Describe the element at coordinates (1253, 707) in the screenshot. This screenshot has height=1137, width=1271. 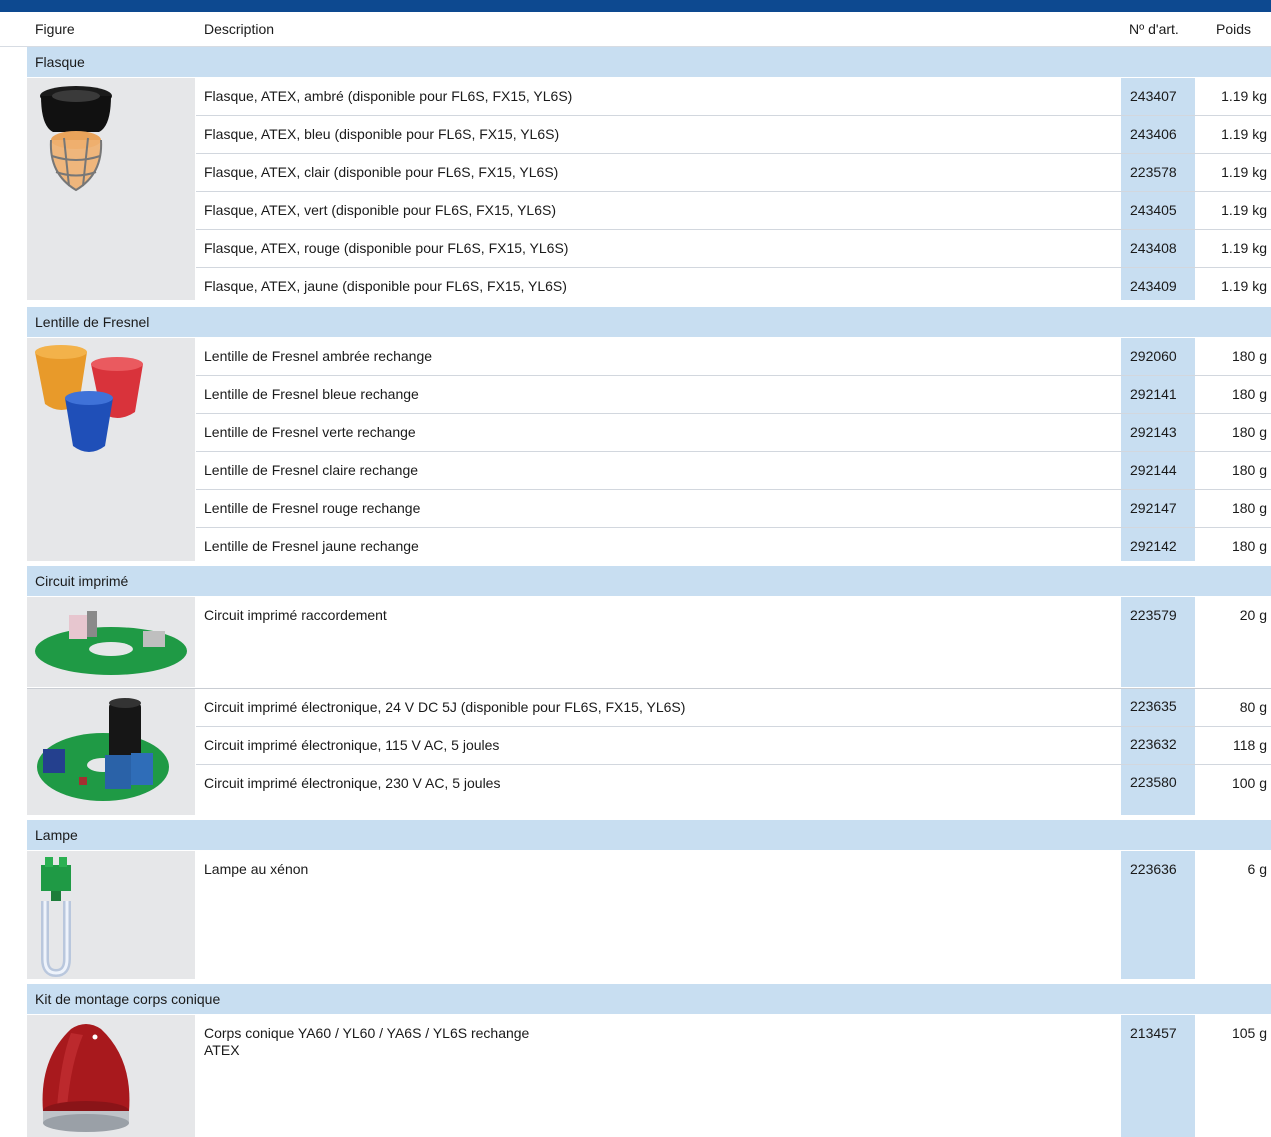
I see `item-weight: 80 g` at that location.